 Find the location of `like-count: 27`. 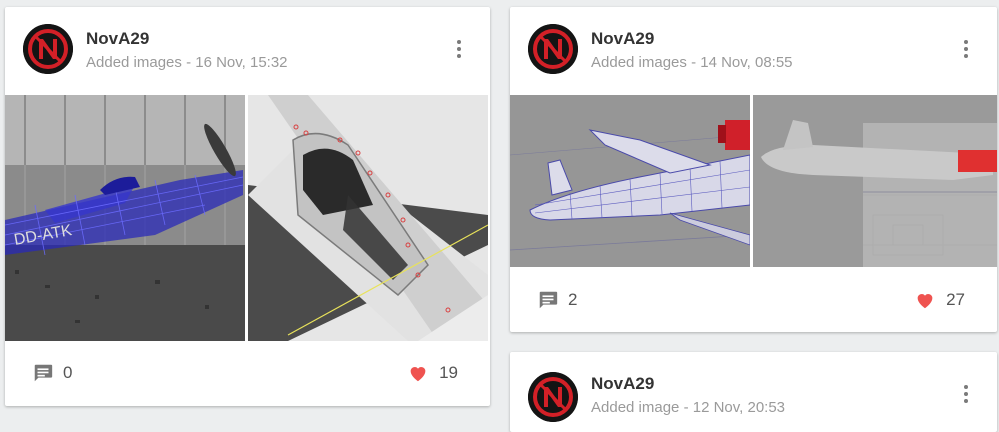

like-count: 27 is located at coordinates (955, 299).